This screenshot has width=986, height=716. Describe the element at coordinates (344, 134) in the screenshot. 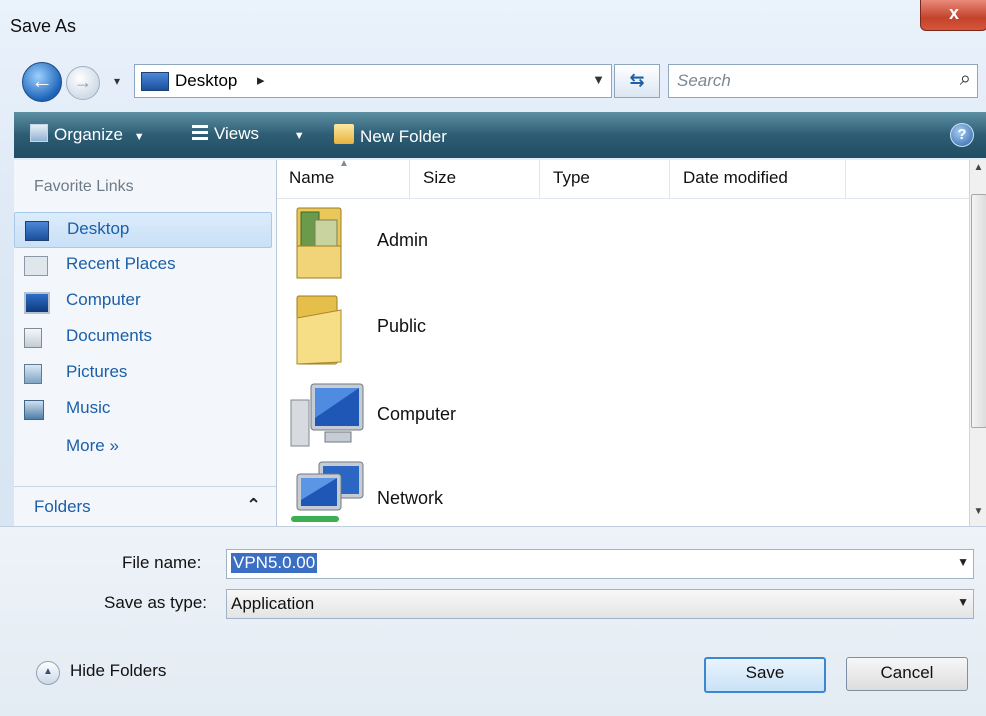

I see `new-folder-icon` at that location.